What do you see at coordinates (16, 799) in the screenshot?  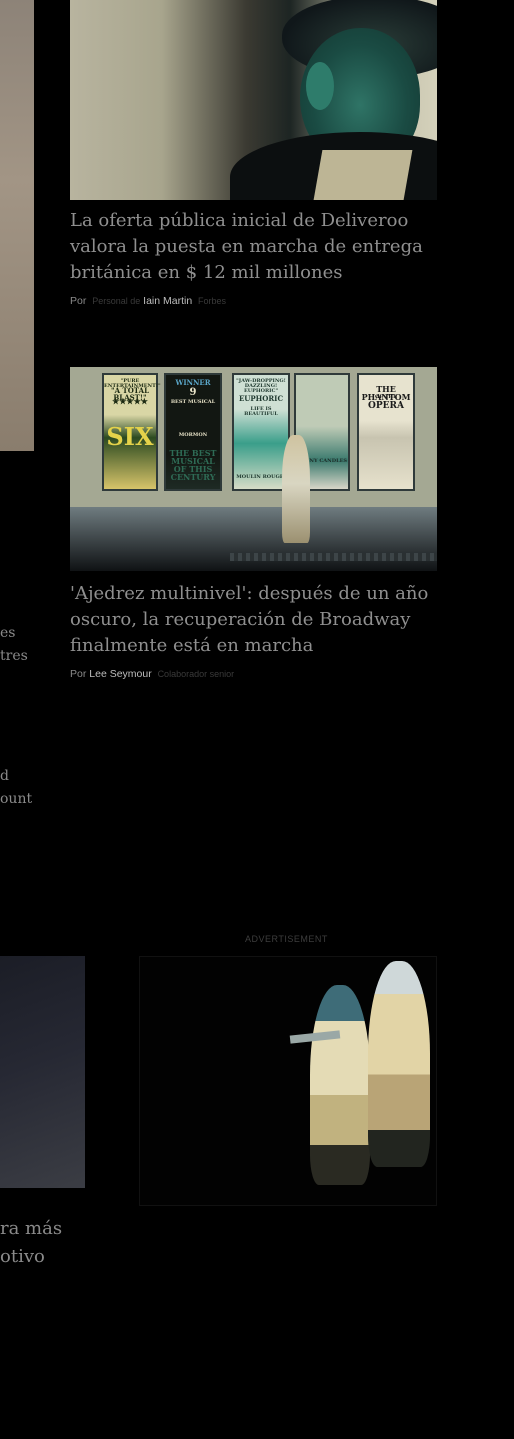 I see `left-text-fragment: ount` at bounding box center [16, 799].